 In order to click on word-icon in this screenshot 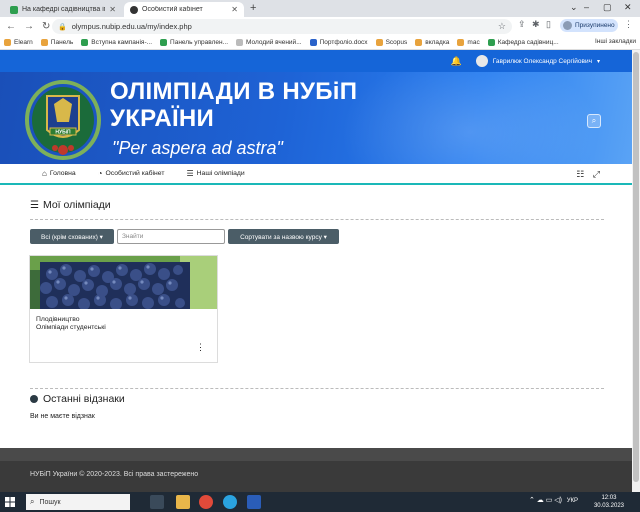, I will do `click(254, 502)`.